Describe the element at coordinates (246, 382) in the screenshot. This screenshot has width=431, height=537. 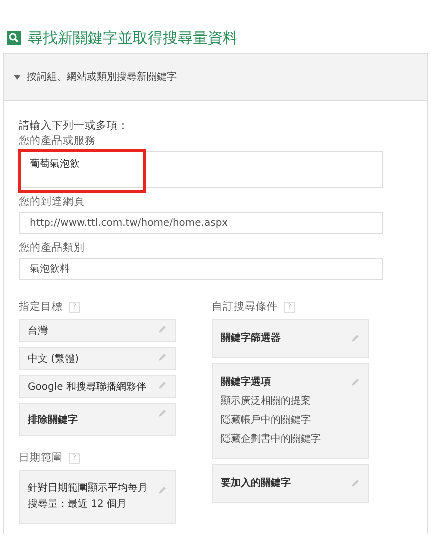
I see `card-title: 關鍵字選項` at that location.